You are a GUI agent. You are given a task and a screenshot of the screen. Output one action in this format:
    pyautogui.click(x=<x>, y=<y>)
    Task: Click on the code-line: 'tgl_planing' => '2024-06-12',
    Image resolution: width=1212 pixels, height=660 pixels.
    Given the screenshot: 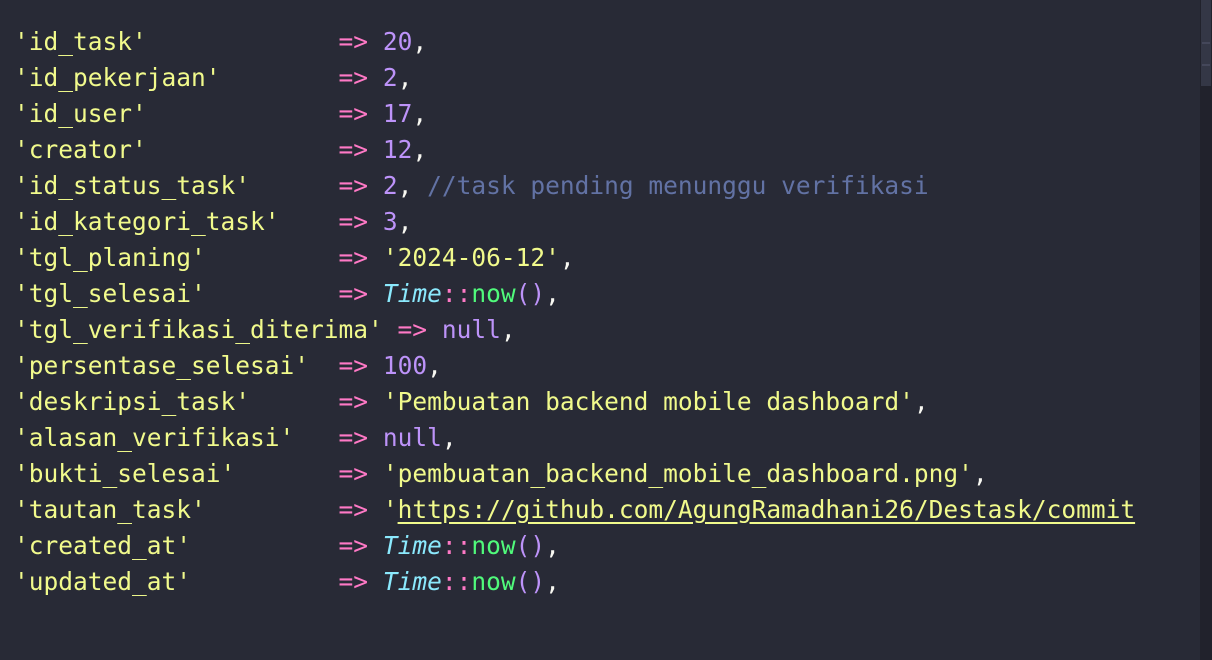 What is the action you would take?
    pyautogui.click(x=574, y=258)
    